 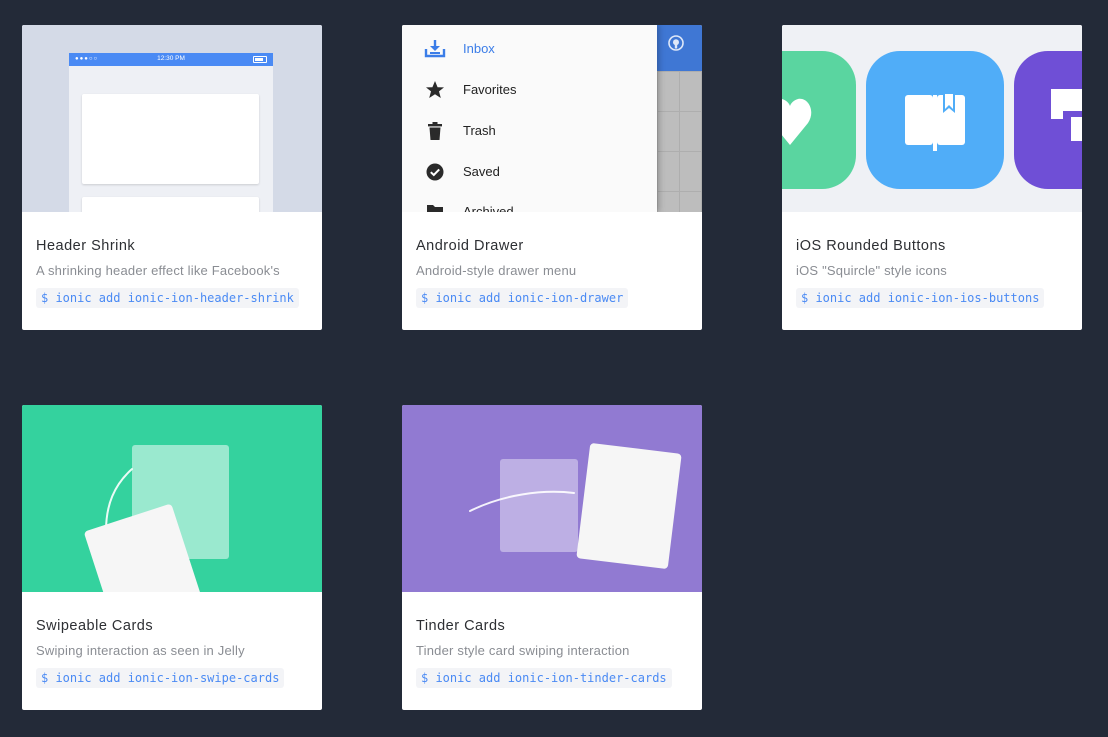 I want to click on phone-status-bar: ●●●○○ 12:30 PM, so click(x=171, y=59).